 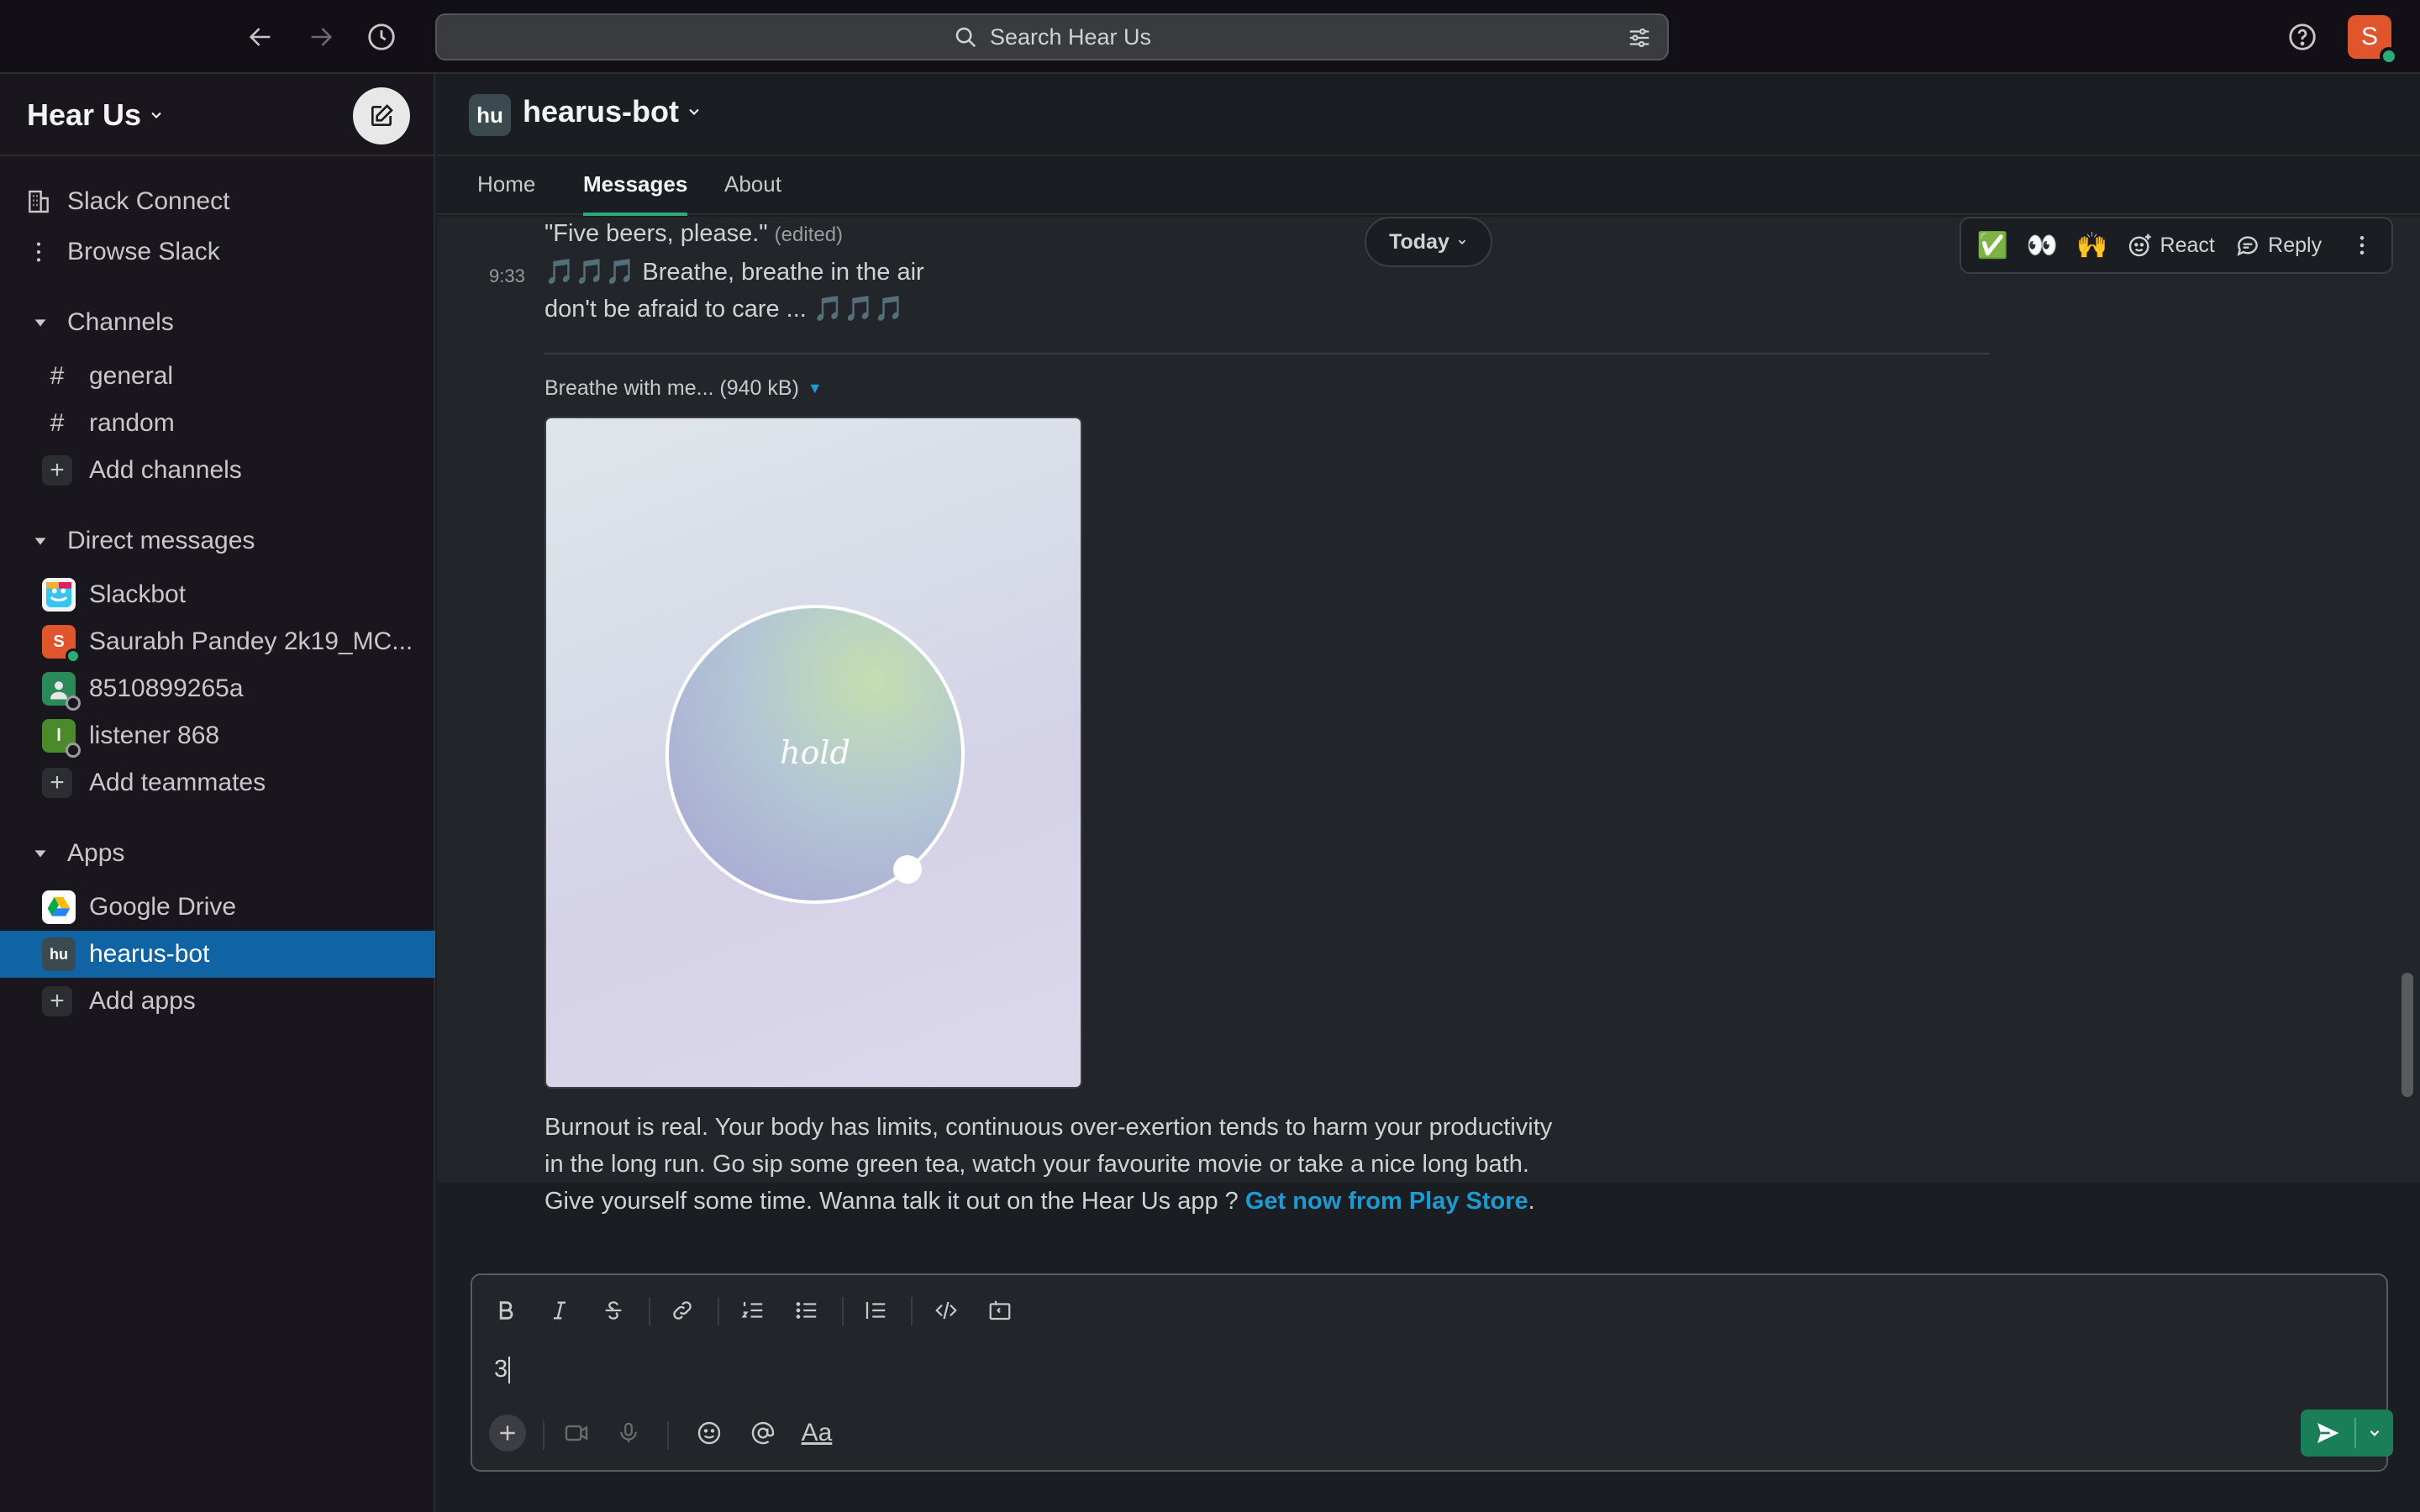 What do you see at coordinates (724, 309) in the screenshot?
I see `message-line-2: don't be afraid to care ... 🎵🎵🎵` at bounding box center [724, 309].